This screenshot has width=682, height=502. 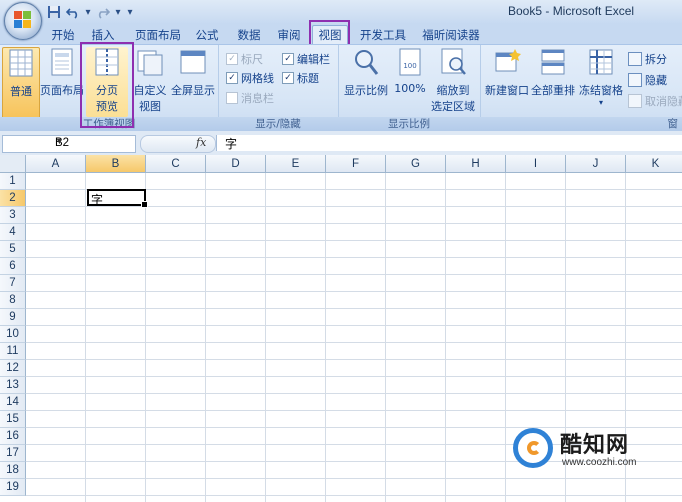 I want to click on row-header-2: 2, so click(x=13, y=198).